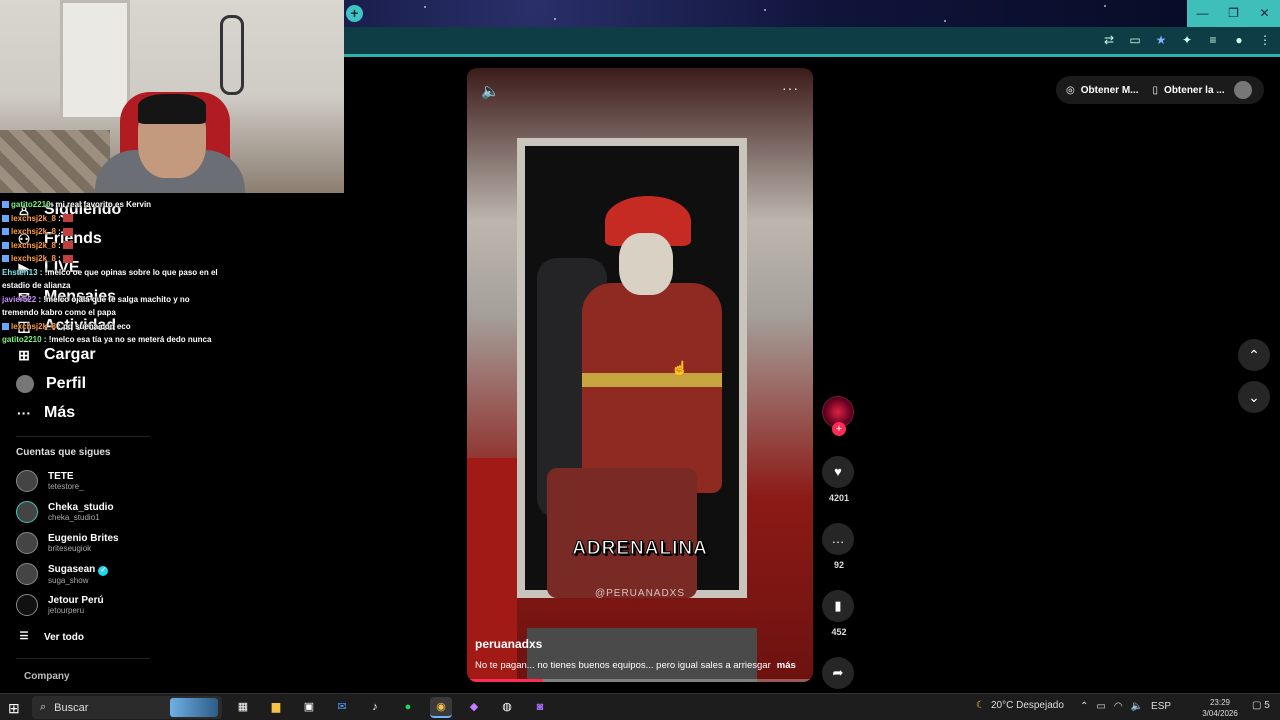  I want to click on following-account: Cheka_studio cheka_studio1, so click(65, 512).